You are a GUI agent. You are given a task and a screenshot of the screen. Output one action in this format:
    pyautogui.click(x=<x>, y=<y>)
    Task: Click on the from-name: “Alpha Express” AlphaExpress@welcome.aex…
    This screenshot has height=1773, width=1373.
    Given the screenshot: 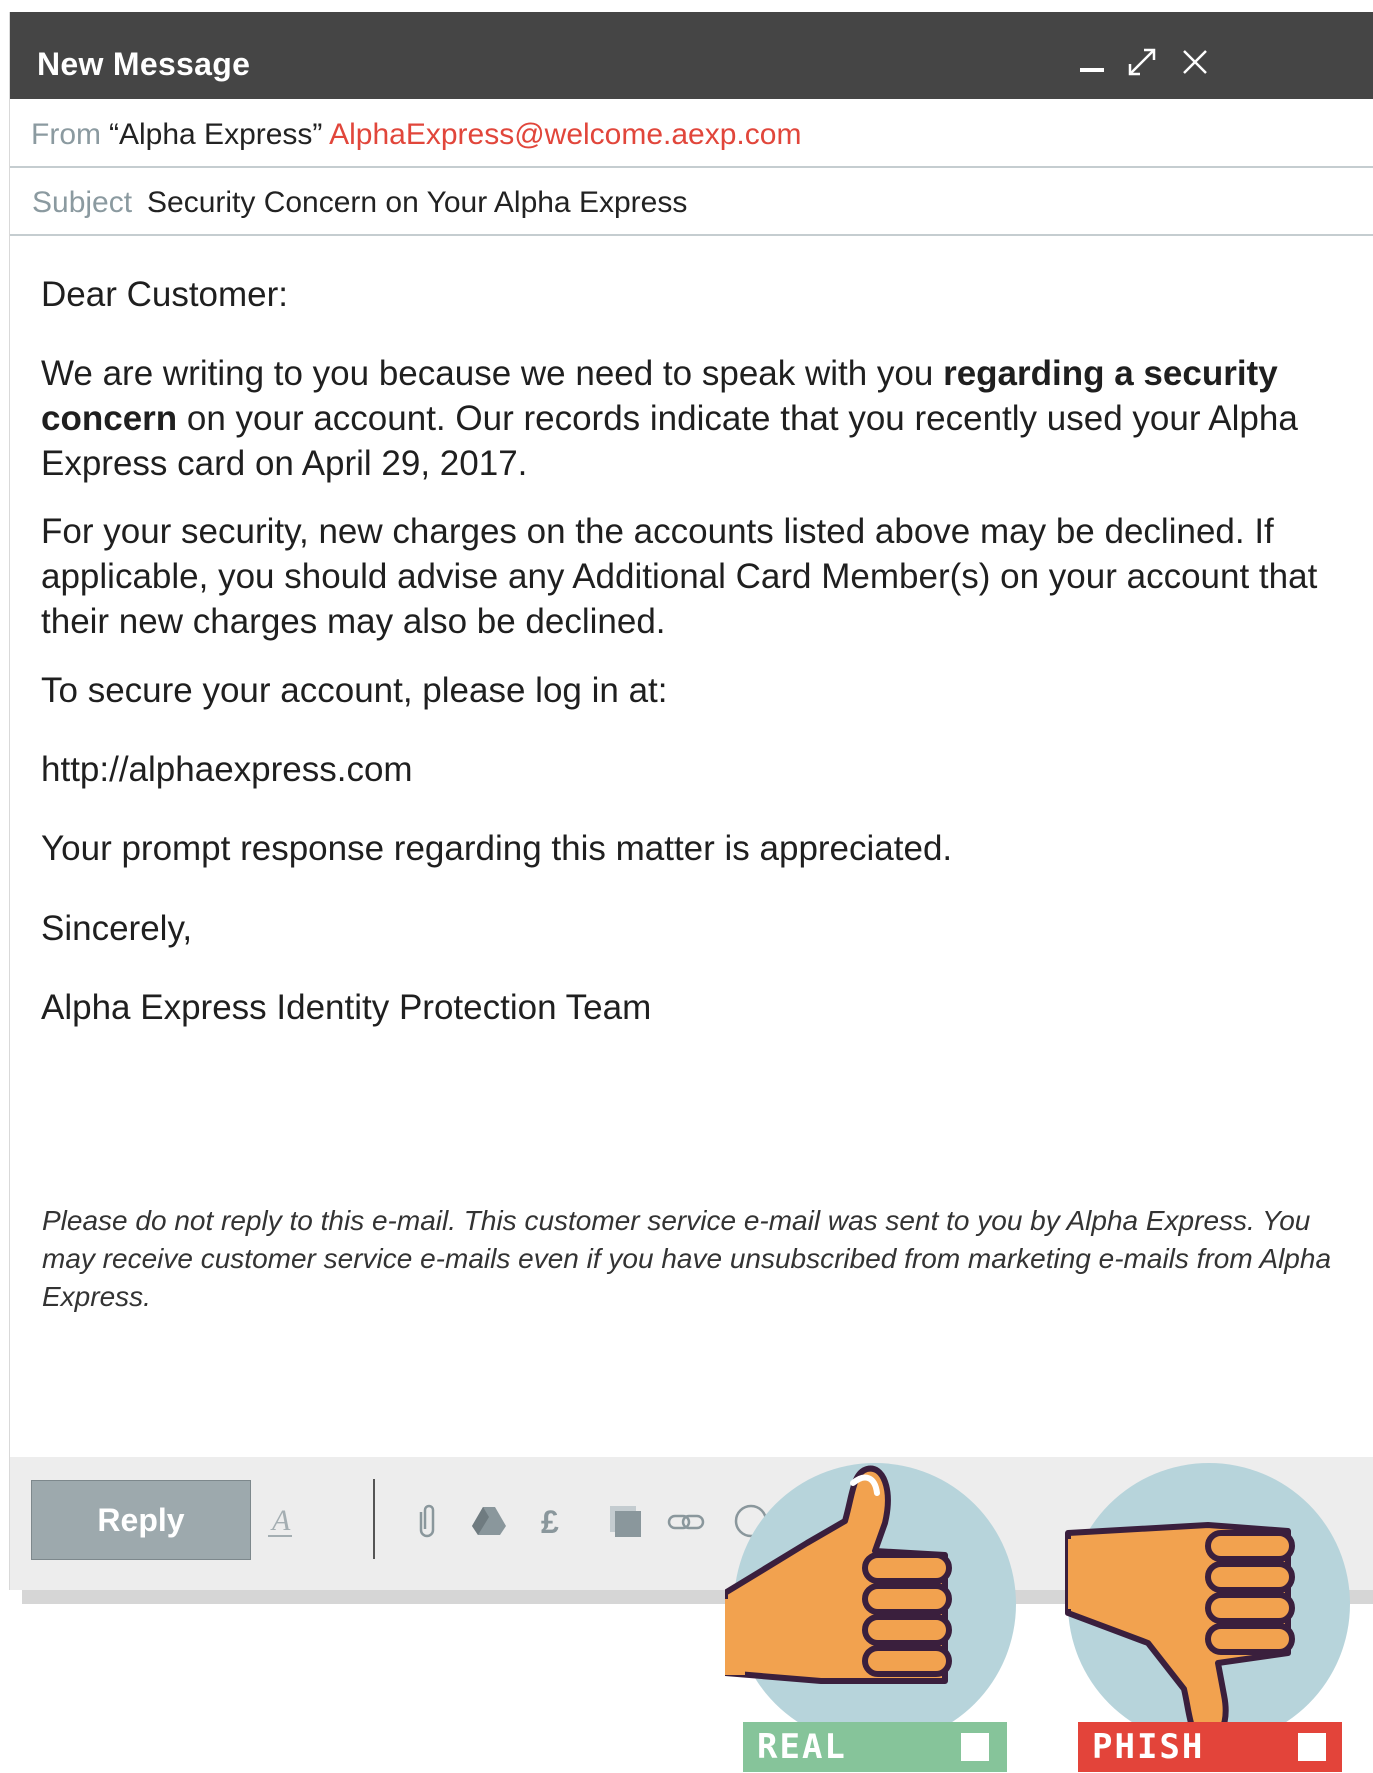 What is the action you would take?
    pyautogui.click(x=455, y=135)
    